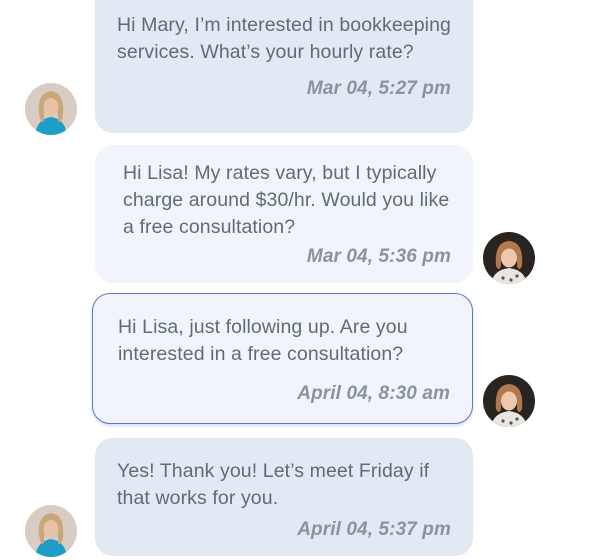 The image size is (590, 560). I want to click on message-timestamp: Mar 04, 5:36 pm, so click(378, 256).